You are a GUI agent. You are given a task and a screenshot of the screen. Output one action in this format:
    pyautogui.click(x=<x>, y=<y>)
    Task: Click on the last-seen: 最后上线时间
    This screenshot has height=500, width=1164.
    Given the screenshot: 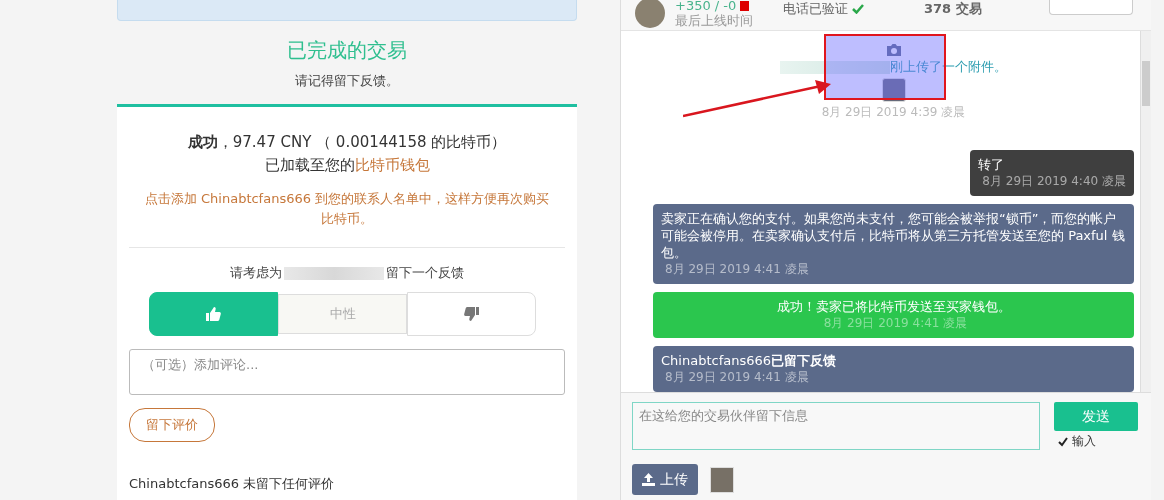 What is the action you would take?
    pyautogui.click(x=714, y=20)
    